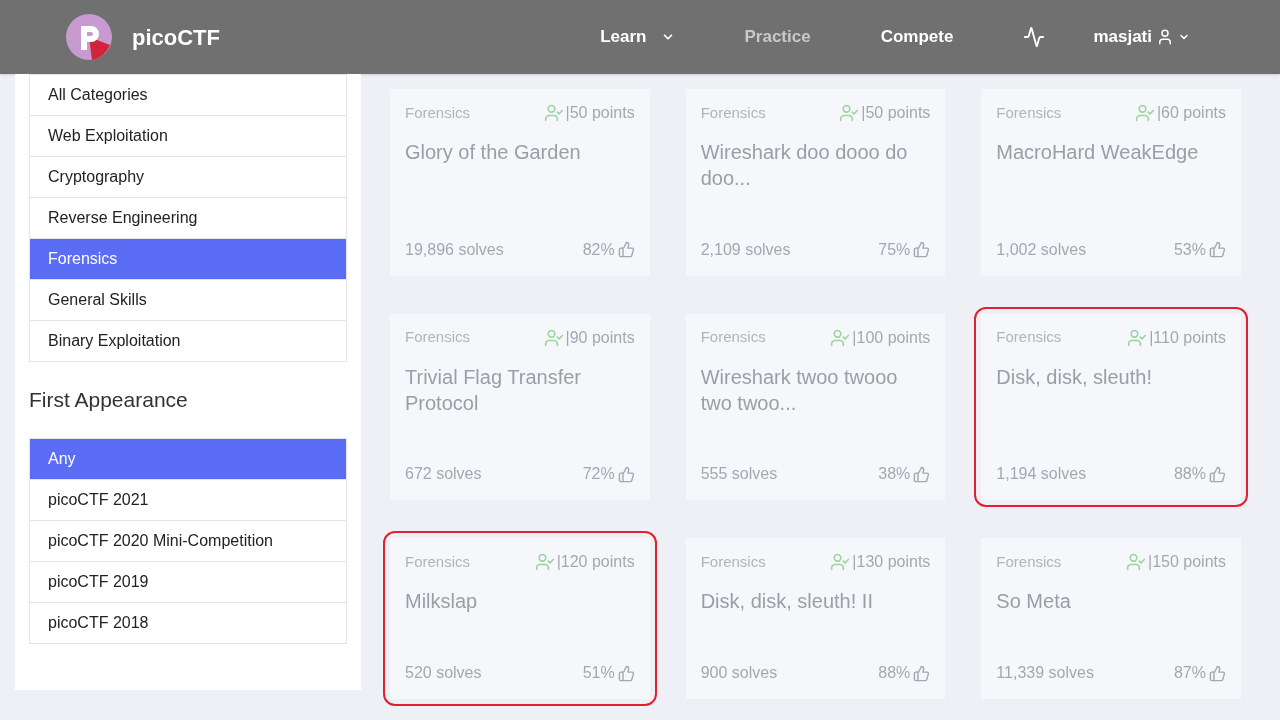  I want to click on challenge-title: So Meta, so click(1034, 602).